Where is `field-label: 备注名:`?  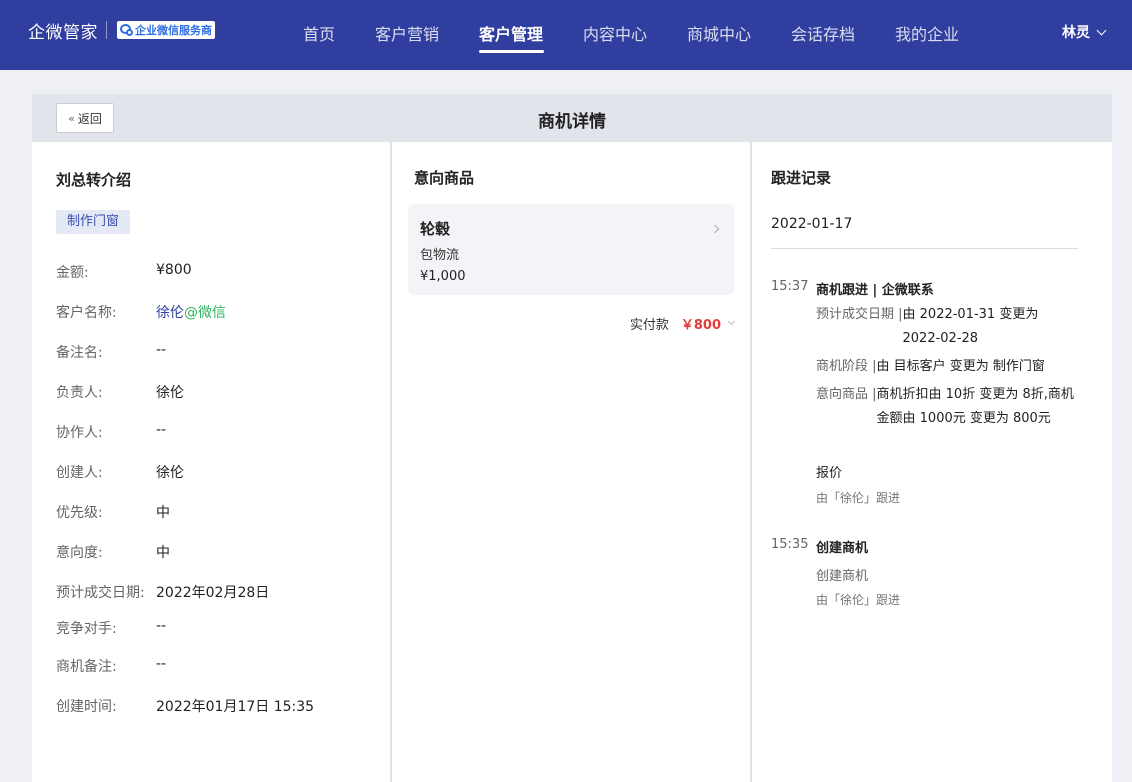 field-label: 备注名: is located at coordinates (79, 353).